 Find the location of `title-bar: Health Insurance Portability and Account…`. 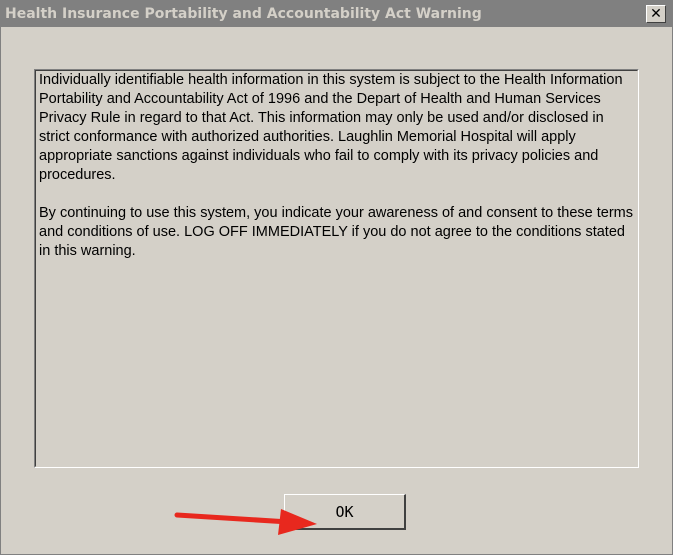

title-bar: Health Insurance Portability and Account… is located at coordinates (336, 14).